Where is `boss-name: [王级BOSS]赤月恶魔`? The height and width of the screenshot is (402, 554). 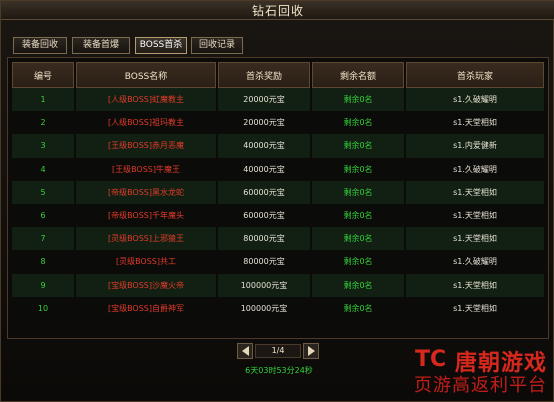
boss-name: [王级BOSS]赤月恶魔 is located at coordinates (146, 146).